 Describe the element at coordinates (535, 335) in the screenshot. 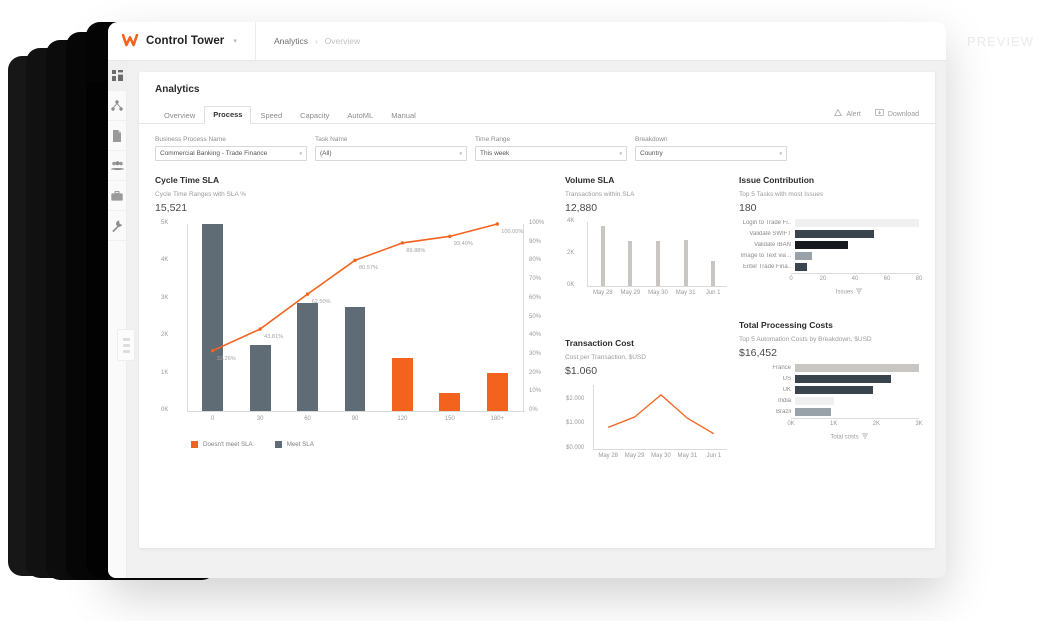

I see `y2-axis-tick-label: 40%` at that location.